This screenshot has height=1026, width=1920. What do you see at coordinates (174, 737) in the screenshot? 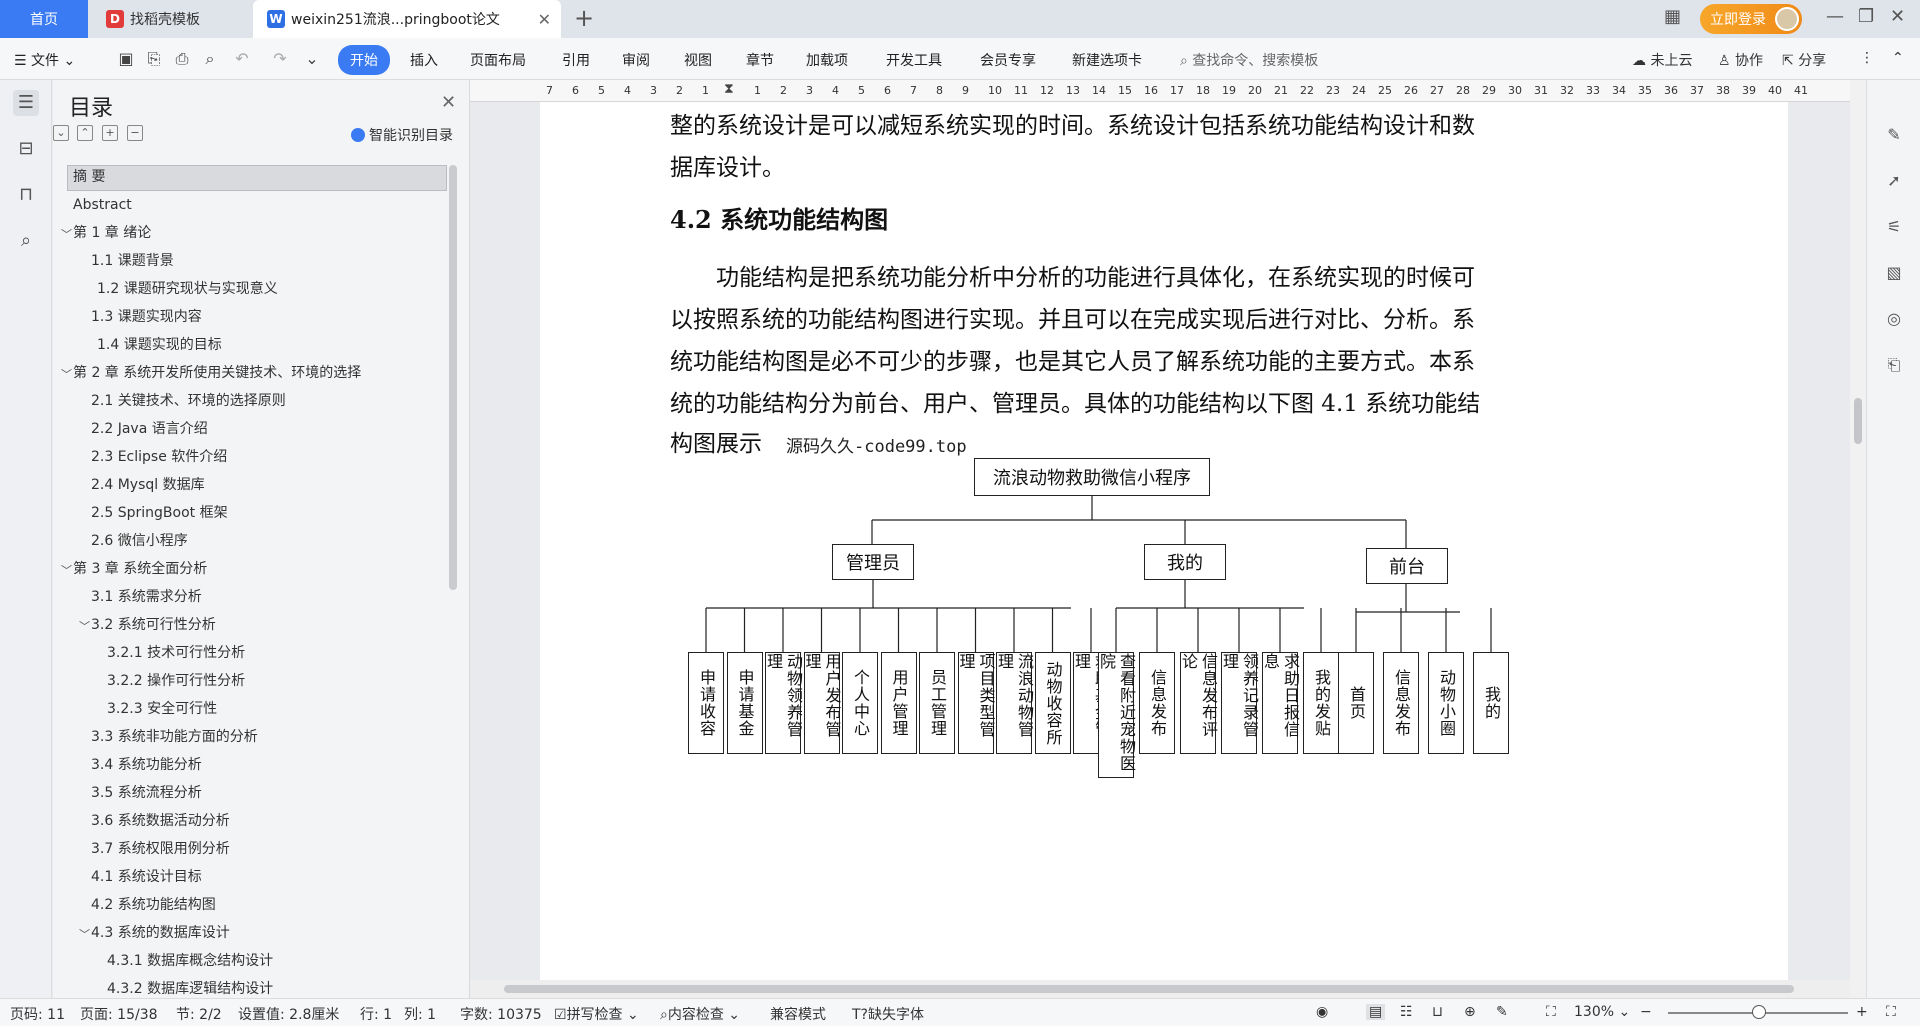
I see `toc-item: 3.3 系统非功能方面的分析` at bounding box center [174, 737].